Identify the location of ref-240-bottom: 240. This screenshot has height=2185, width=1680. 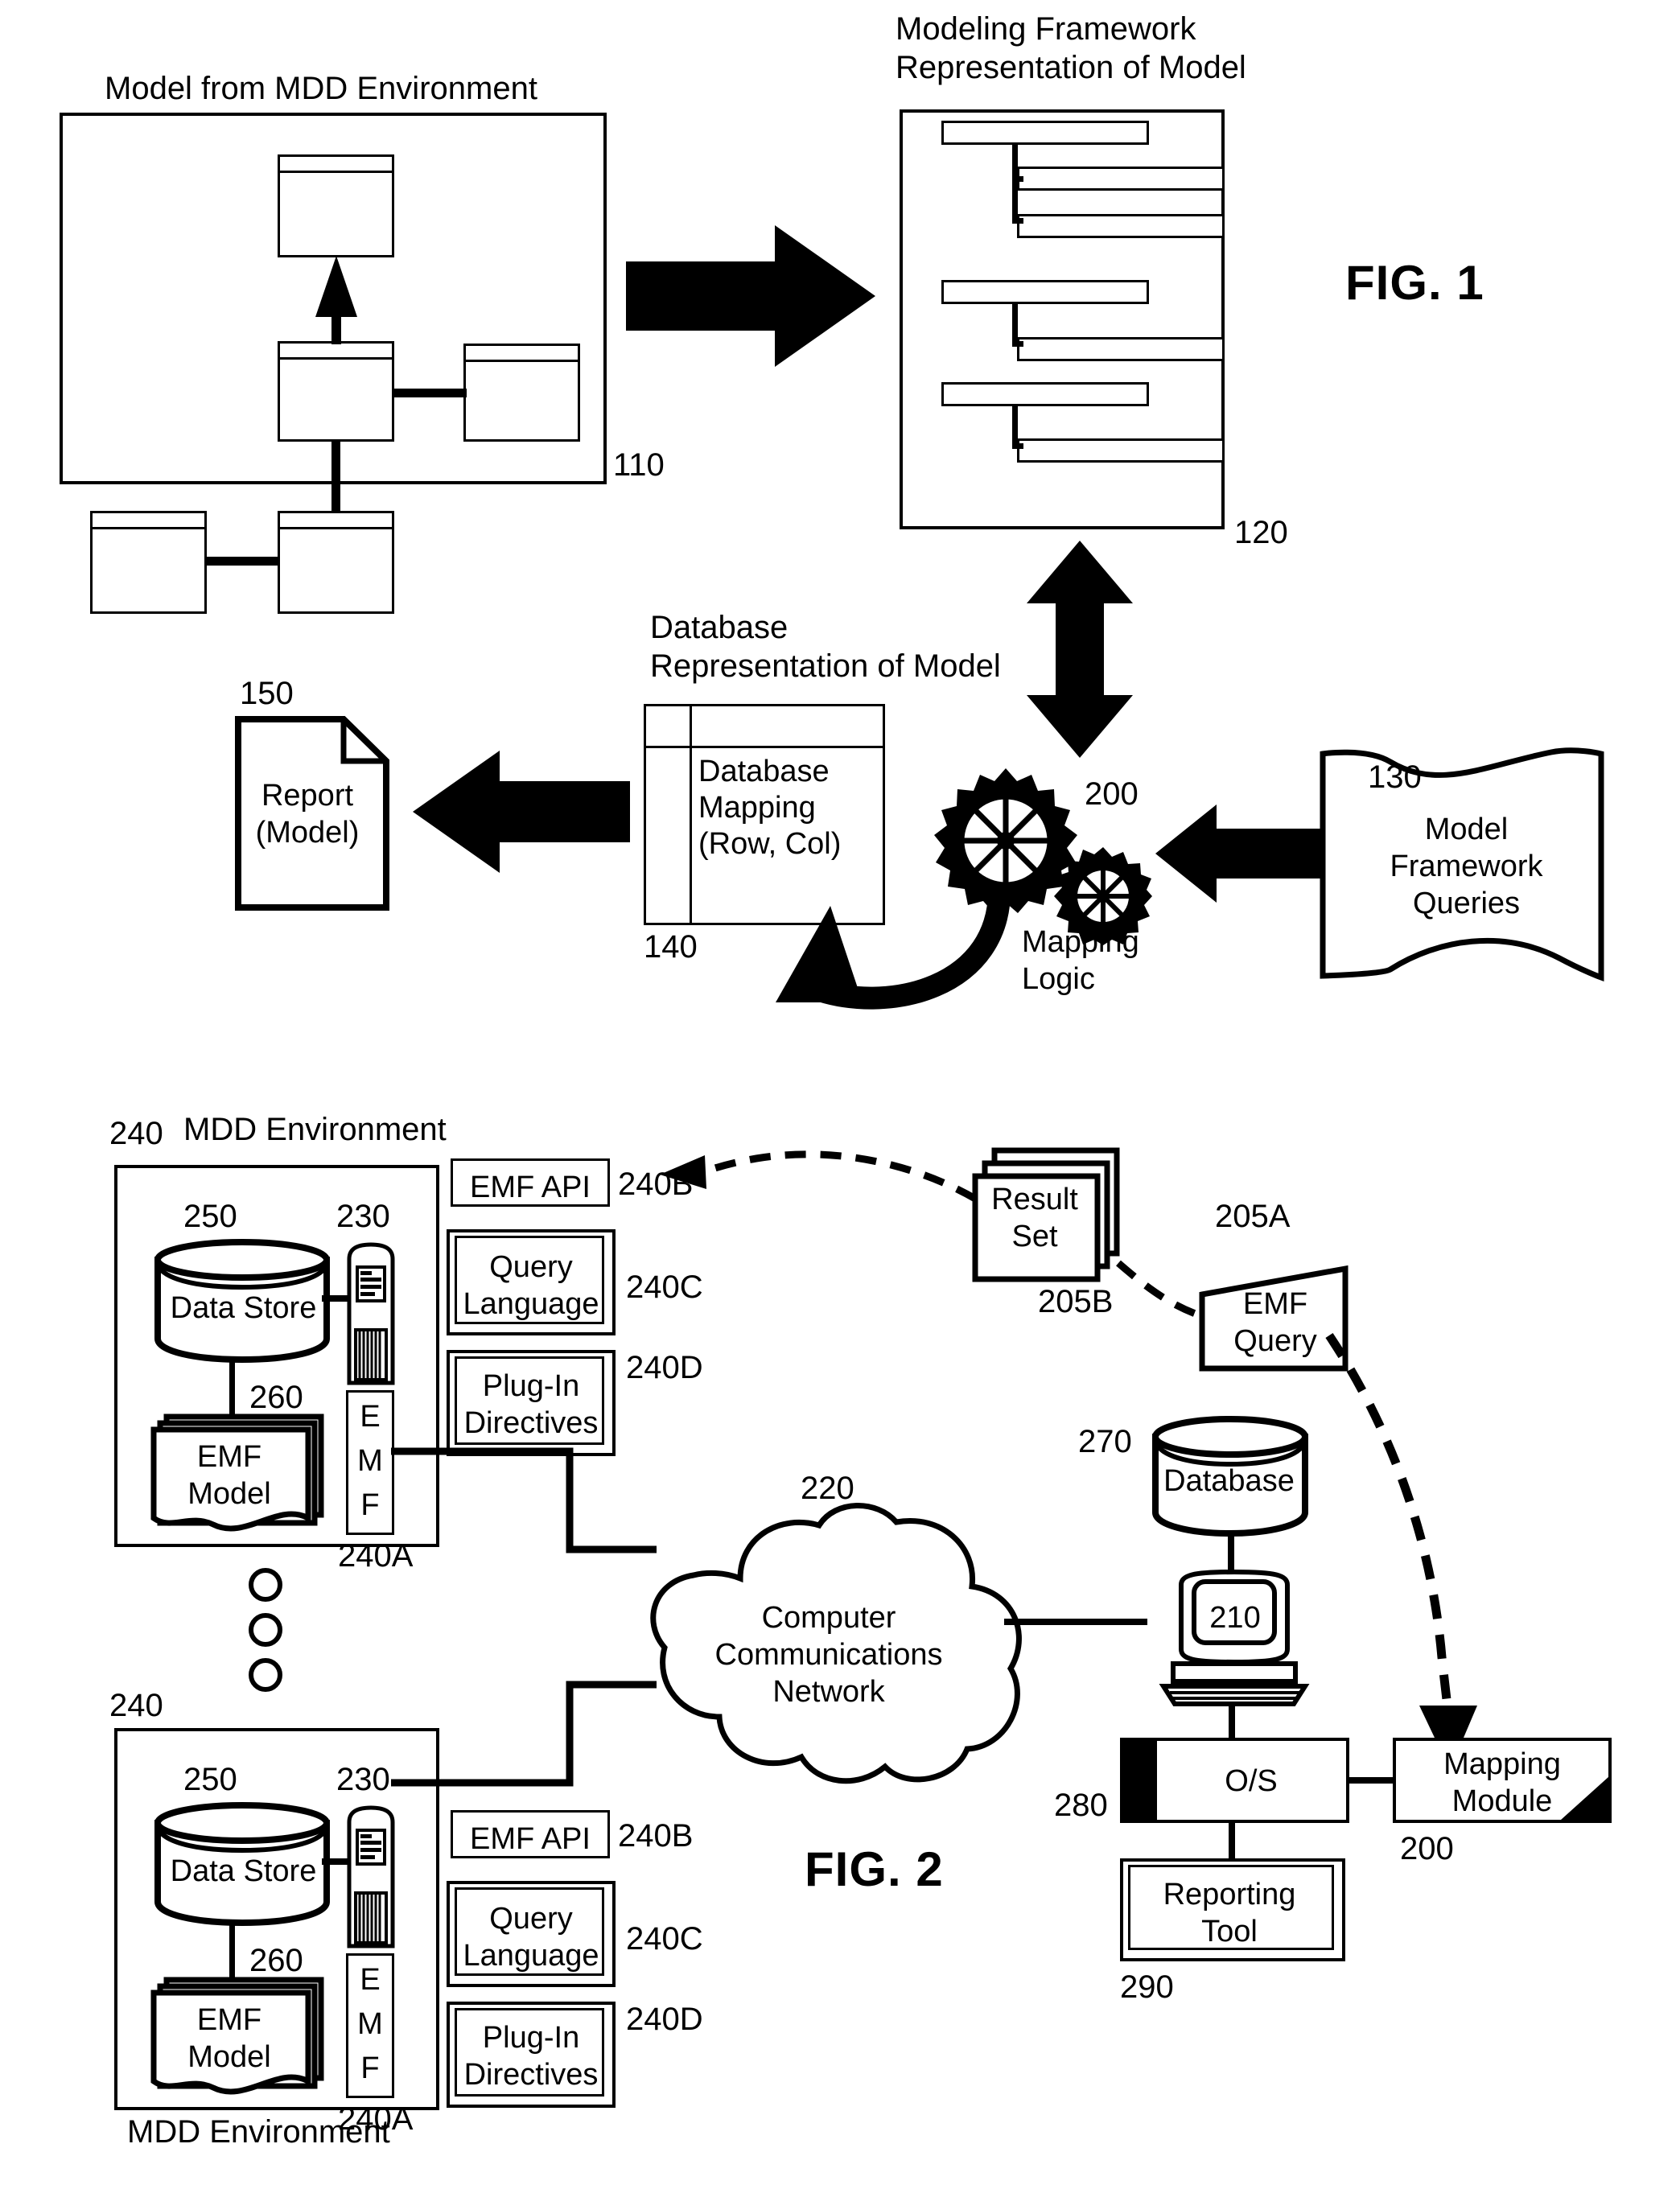
(136, 1705).